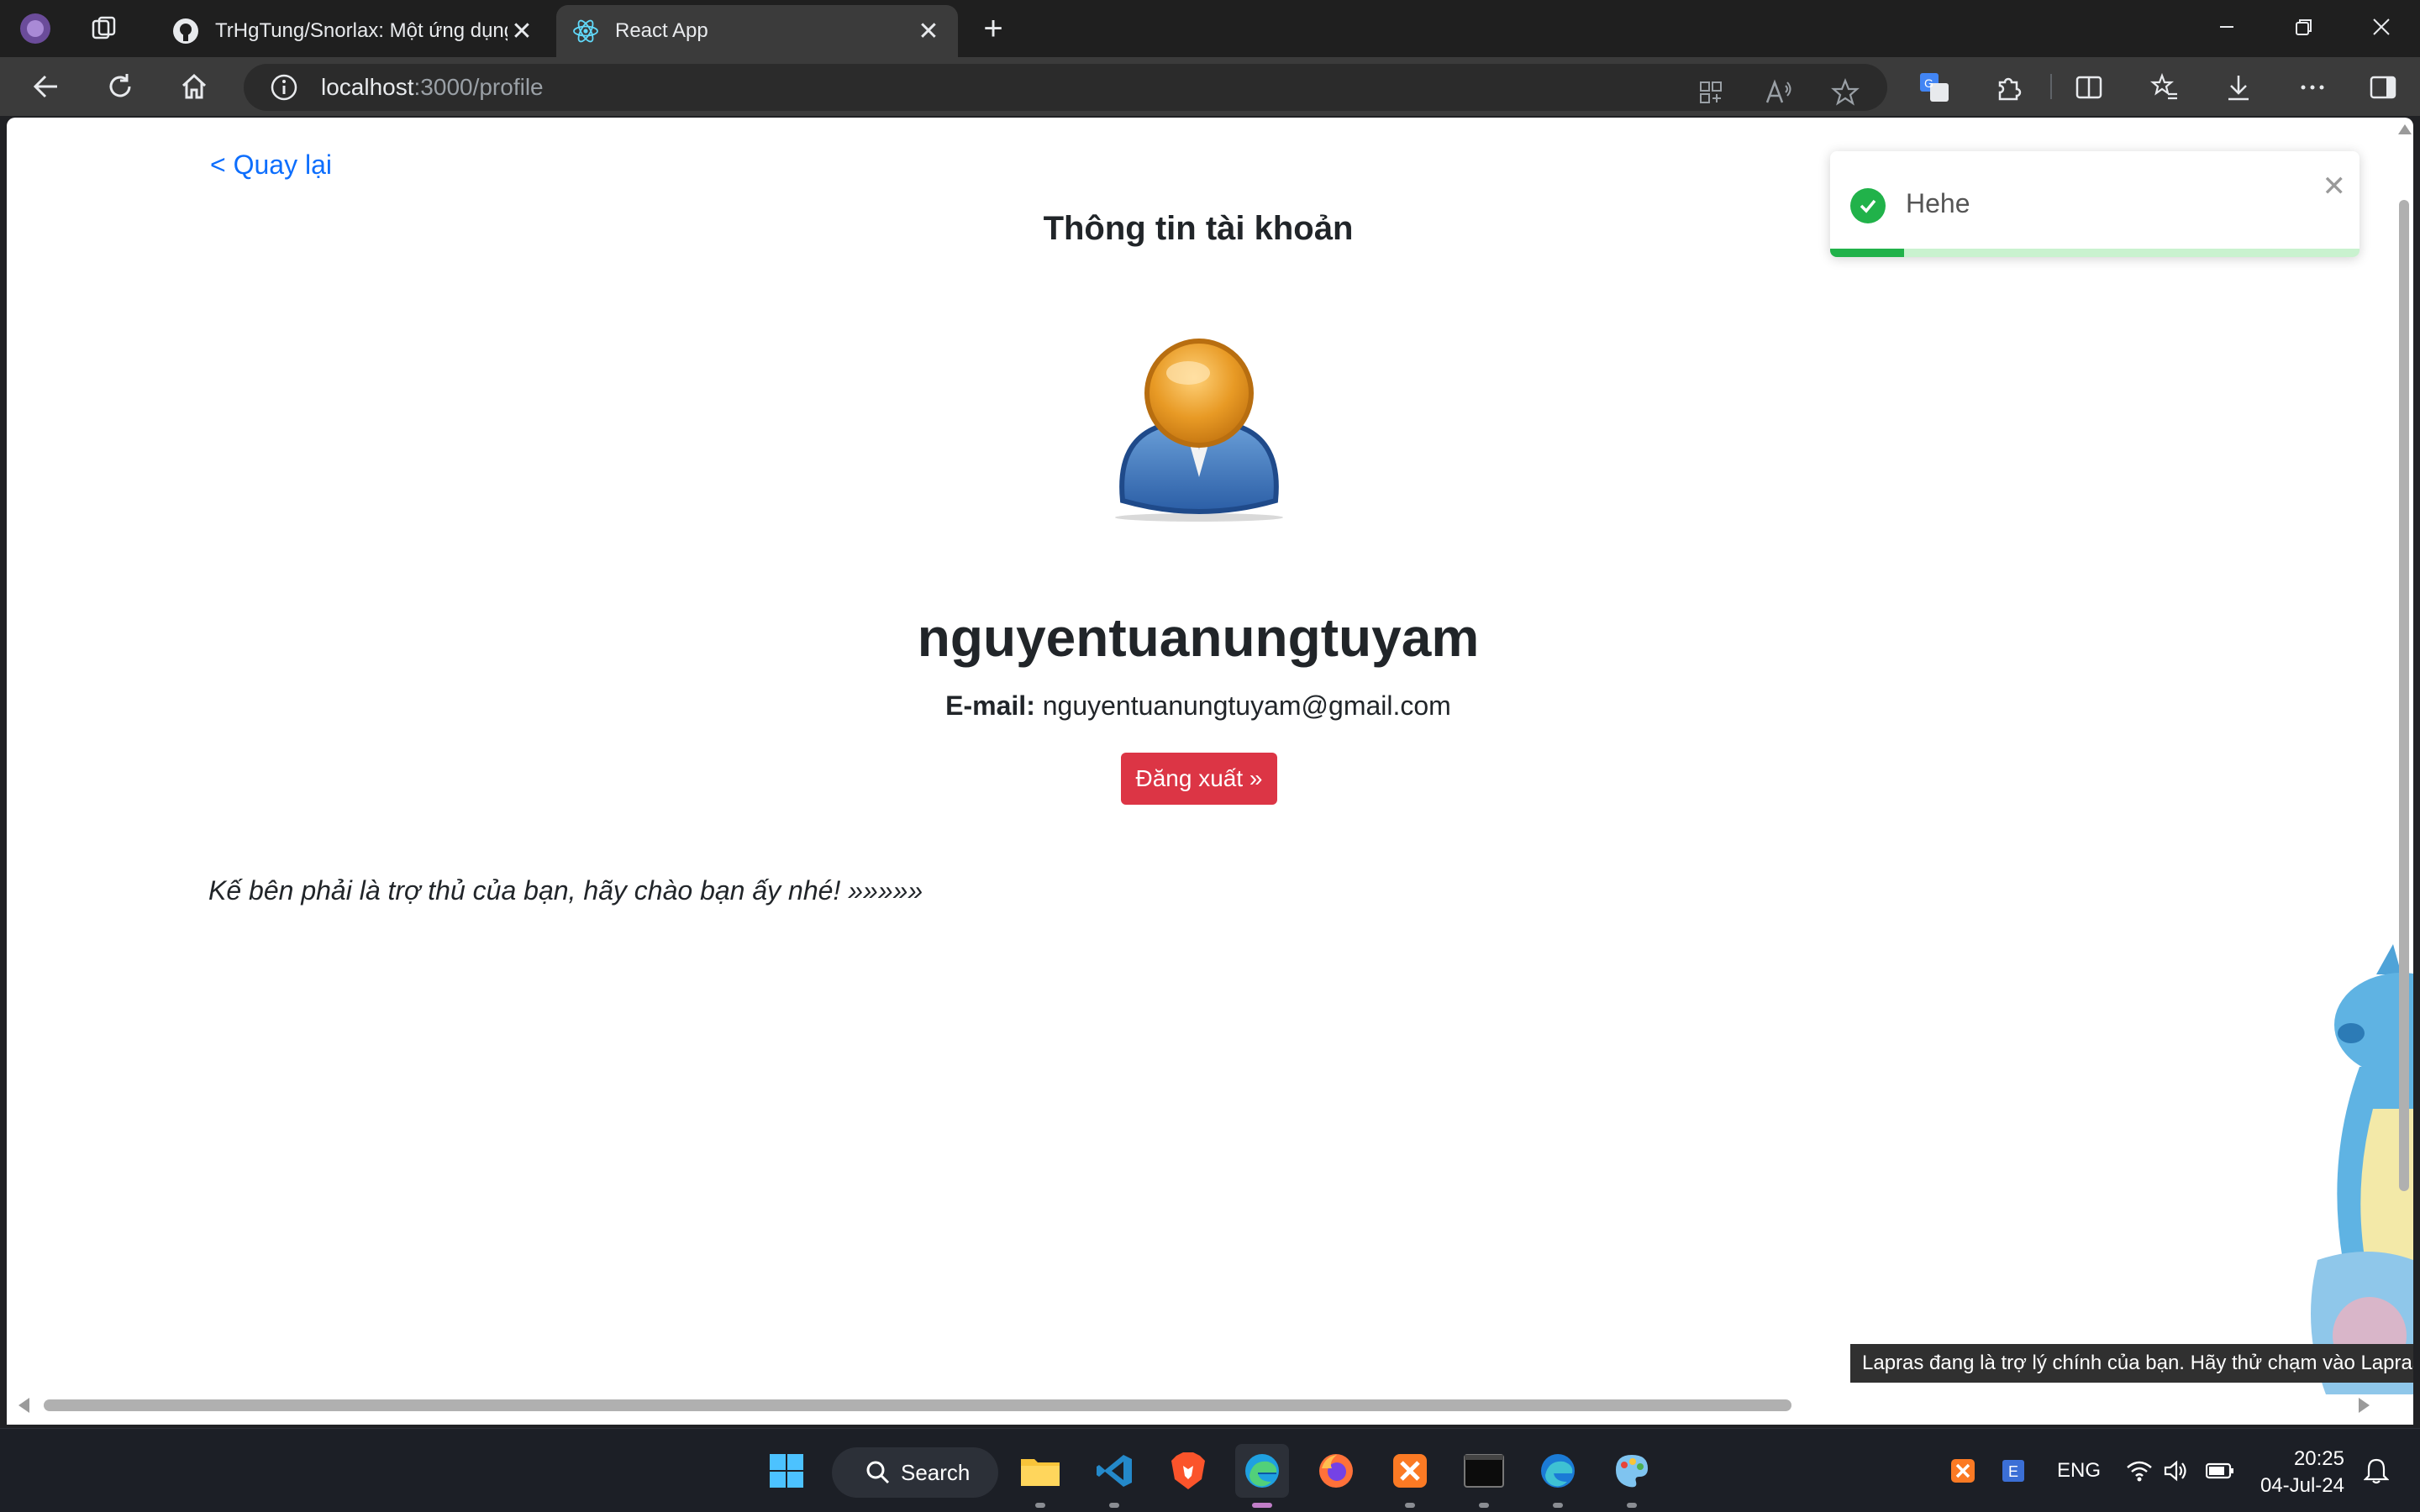 The image size is (2420, 1512). Describe the element at coordinates (2312, 87) in the screenshot. I see `more-menu-icon` at that location.